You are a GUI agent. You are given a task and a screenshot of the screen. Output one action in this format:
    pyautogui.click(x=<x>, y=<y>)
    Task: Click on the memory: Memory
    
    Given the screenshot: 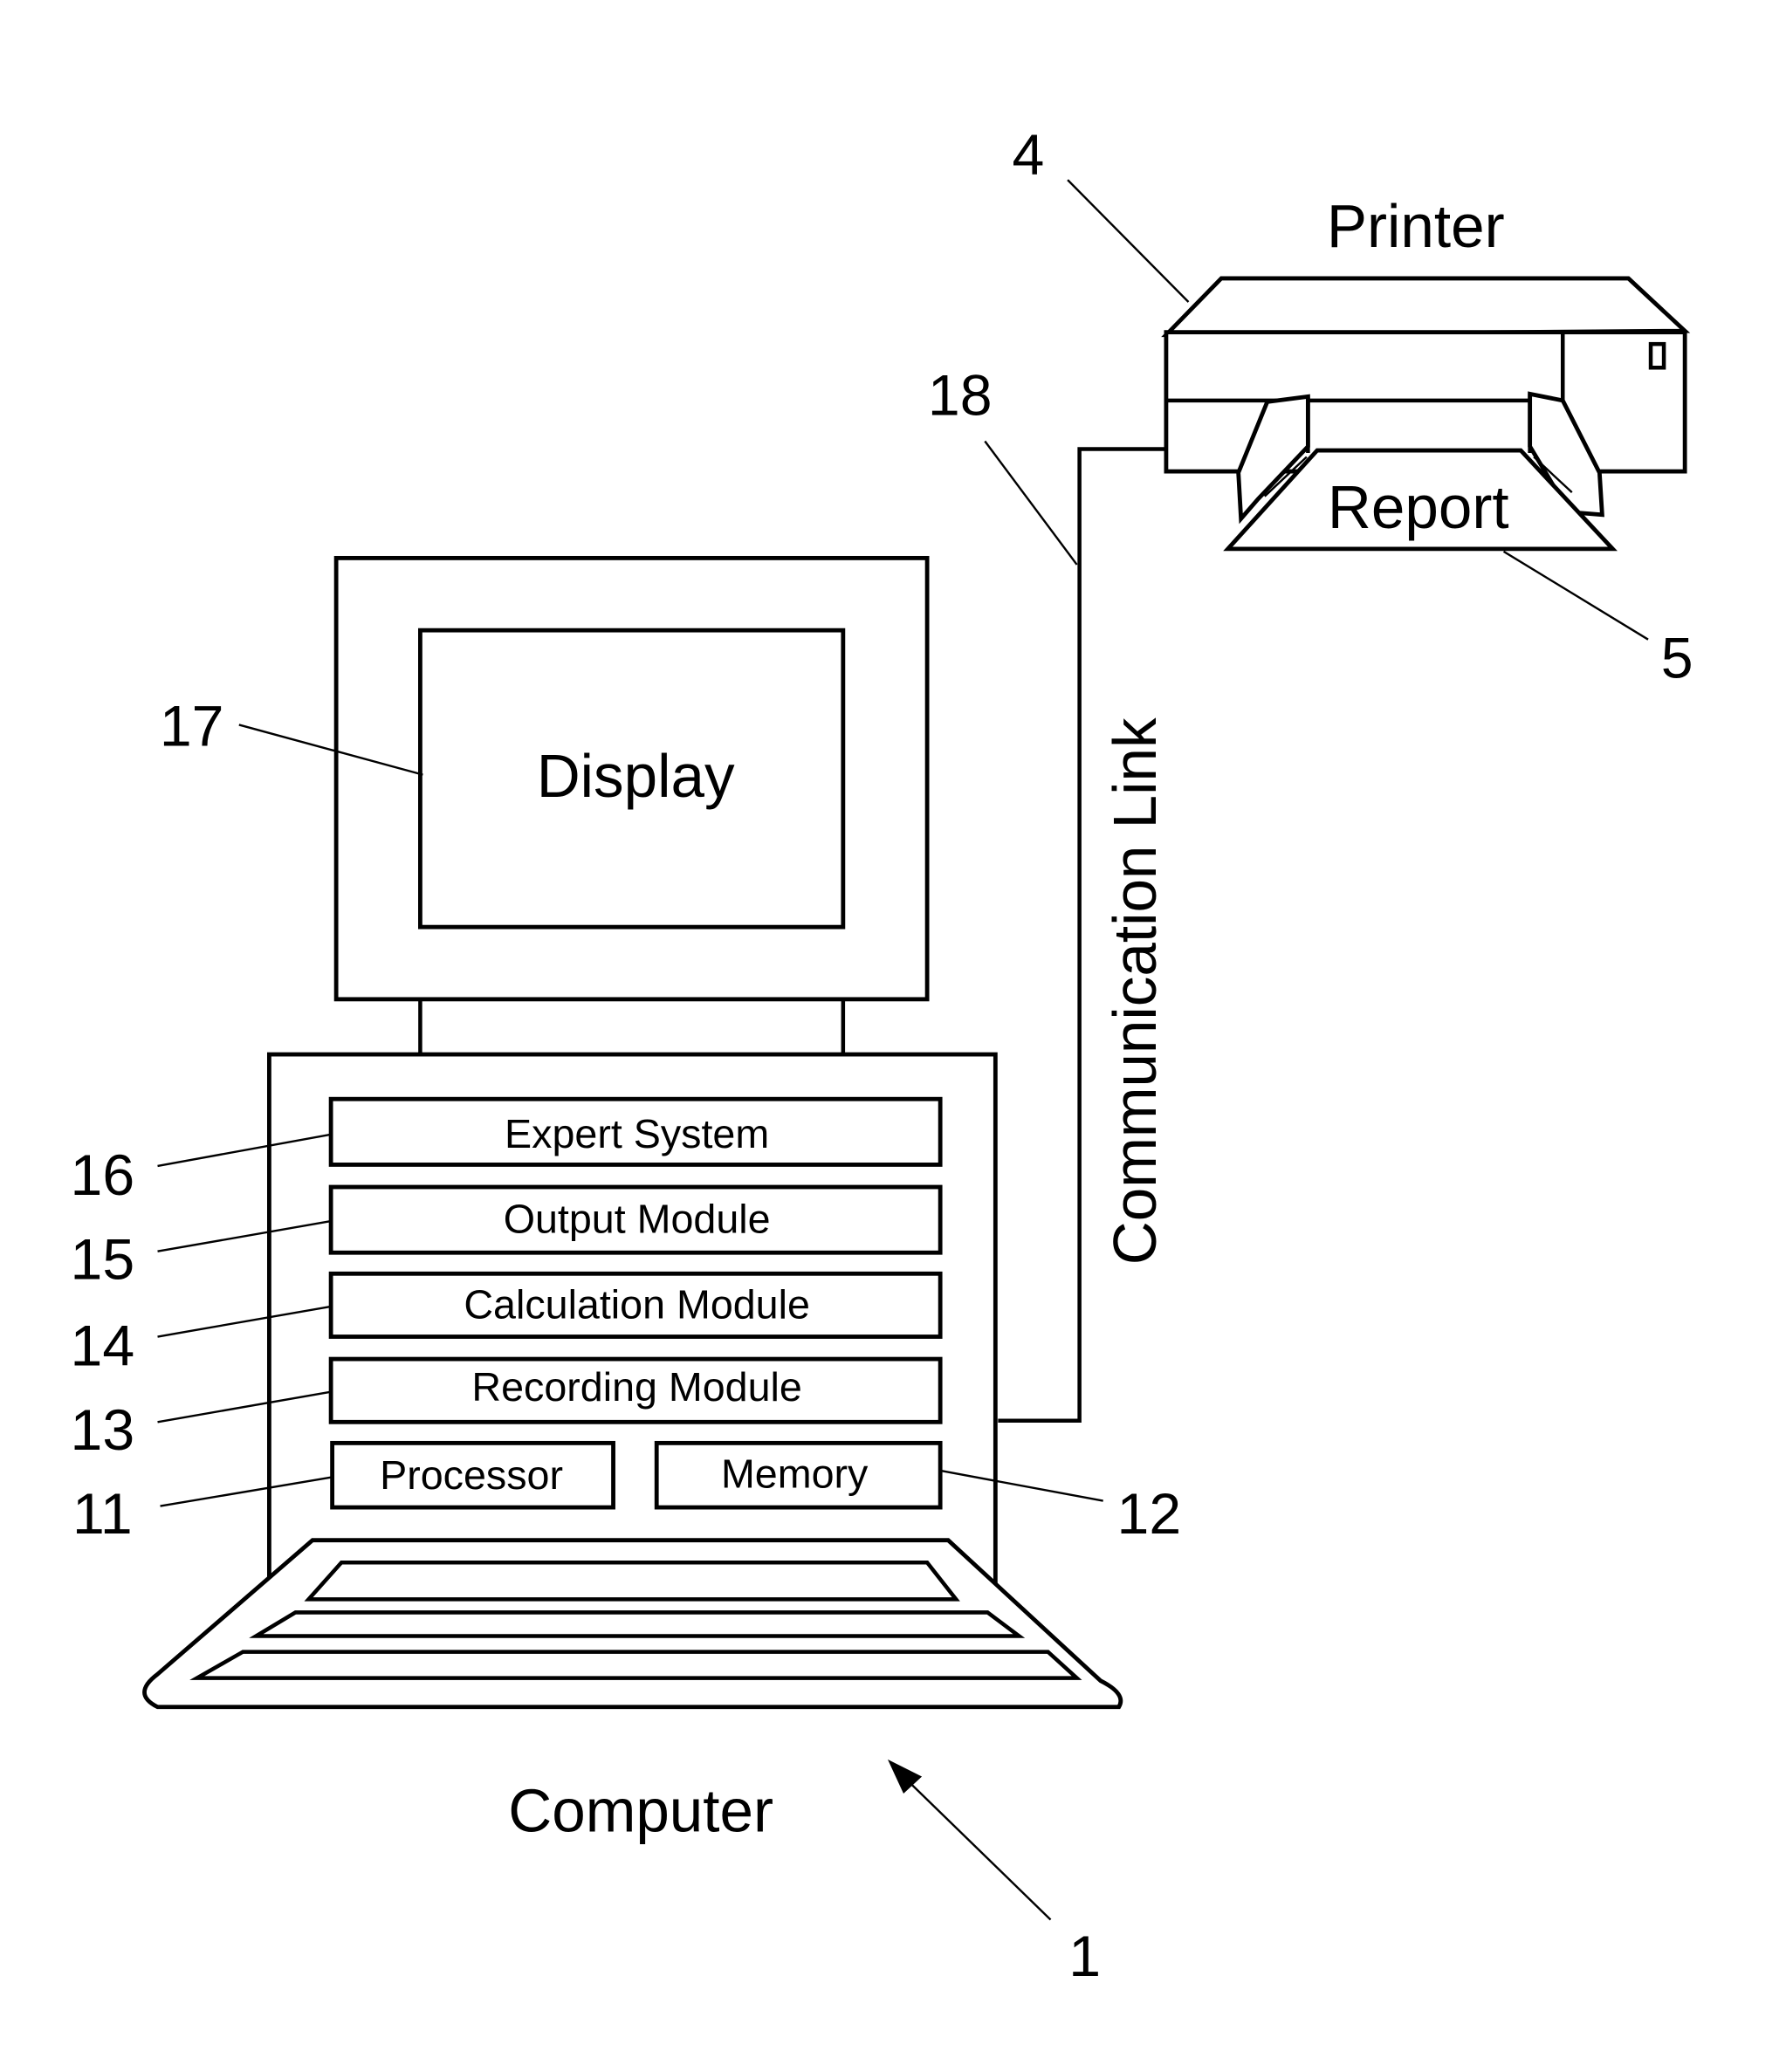 What is the action you would take?
    pyautogui.click(x=798, y=1475)
    